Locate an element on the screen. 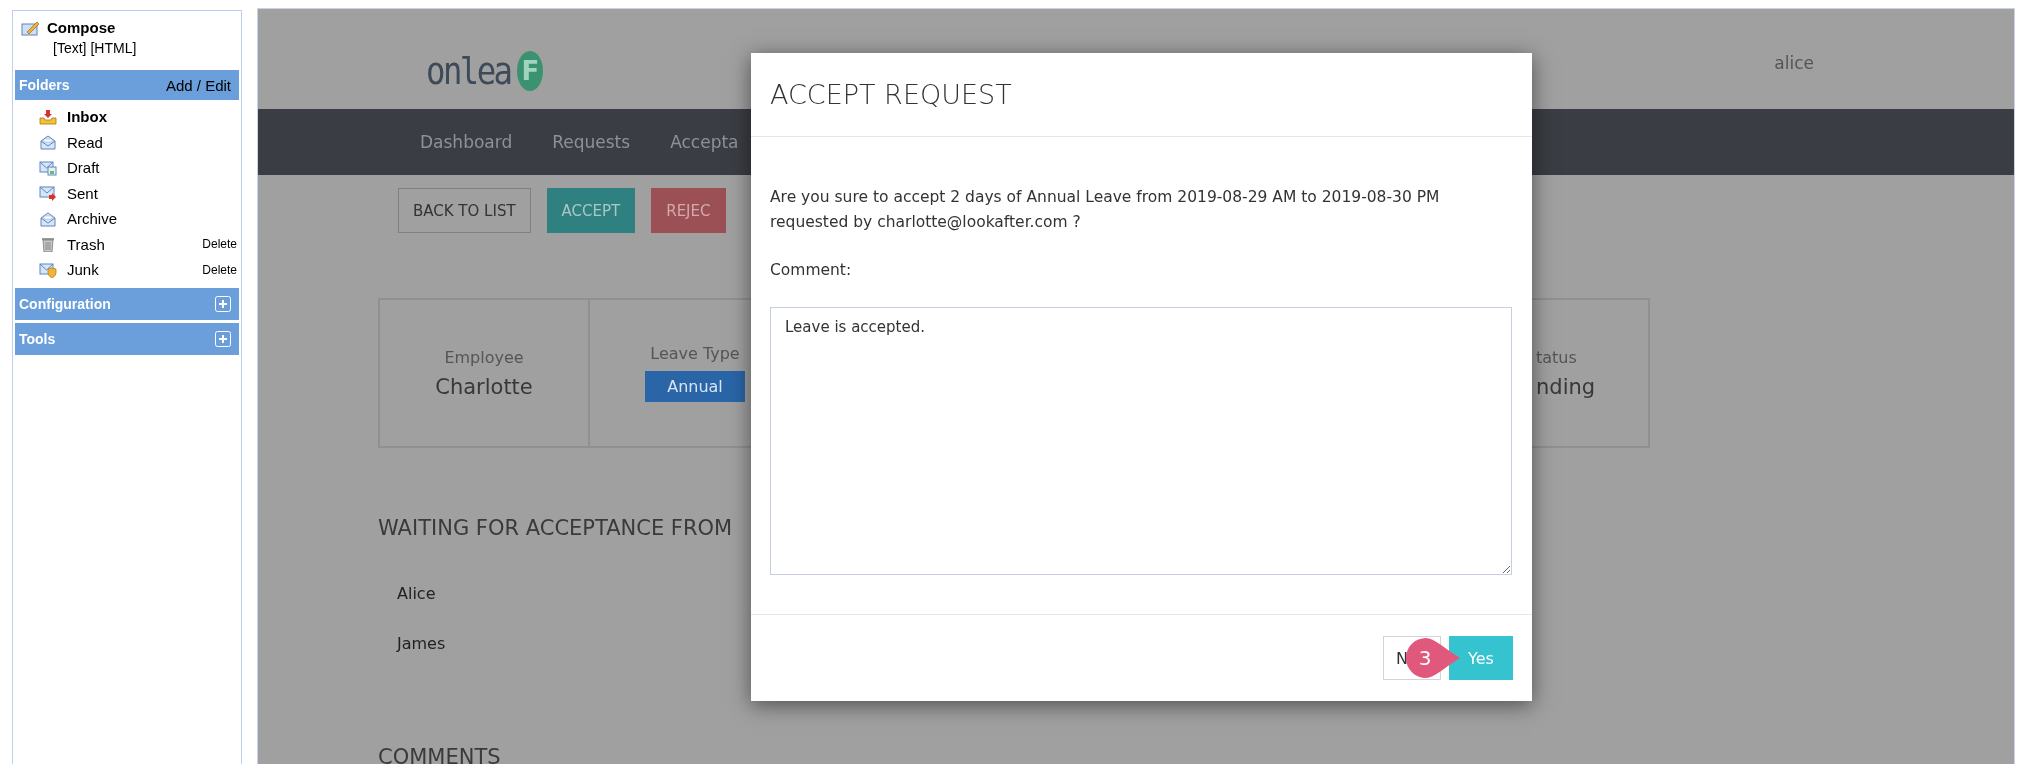 This screenshot has width=2027, height=764. card-label: tatus is located at coordinates (1556, 357).